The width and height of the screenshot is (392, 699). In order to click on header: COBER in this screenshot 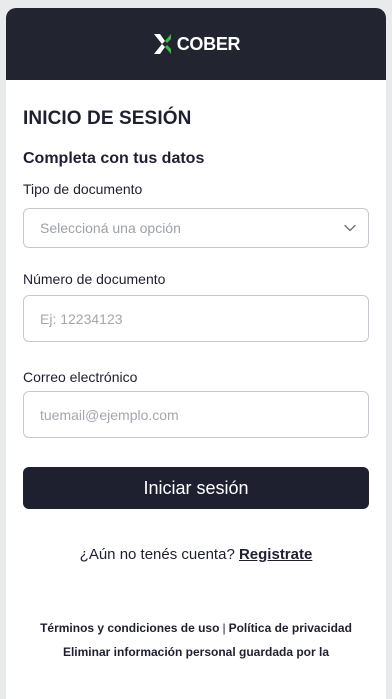, I will do `click(196, 44)`.